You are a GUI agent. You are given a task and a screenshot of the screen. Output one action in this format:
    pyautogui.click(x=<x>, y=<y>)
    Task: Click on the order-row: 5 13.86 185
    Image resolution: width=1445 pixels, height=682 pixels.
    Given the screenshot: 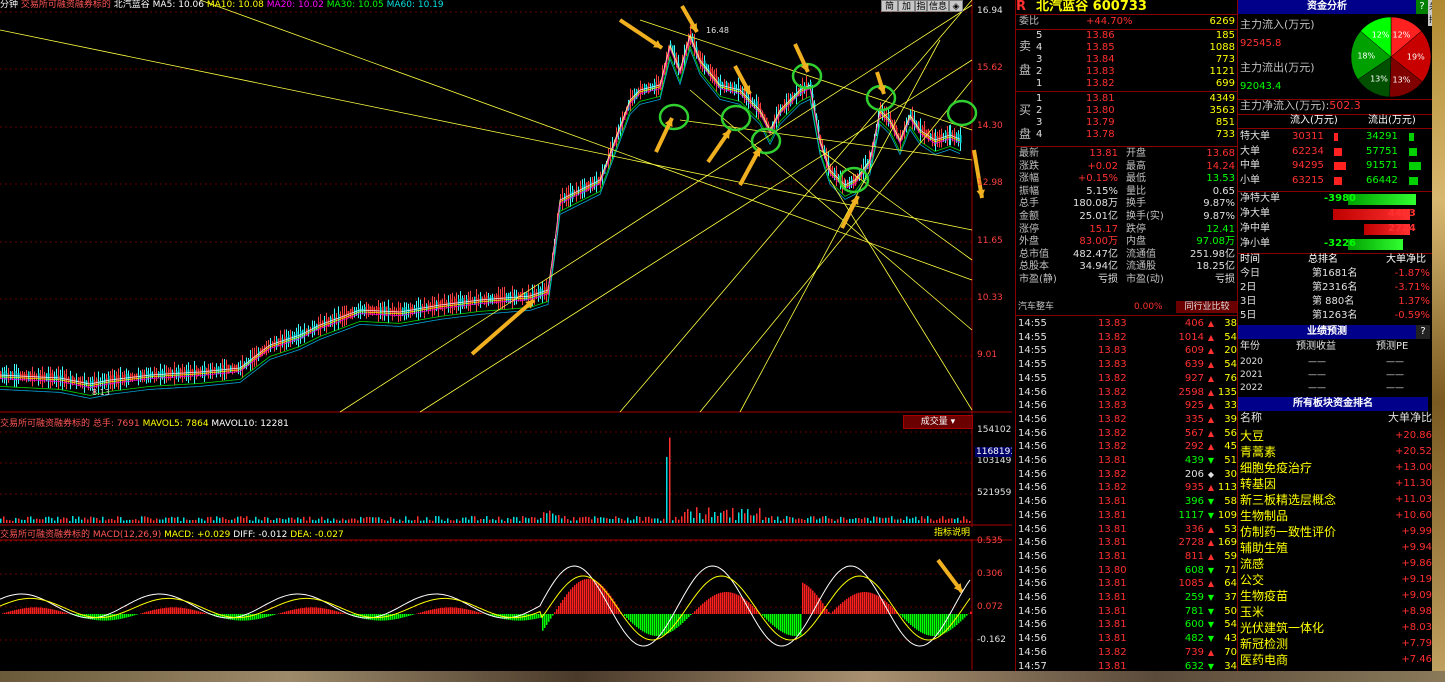 What is the action you would take?
    pyautogui.click(x=1126, y=36)
    